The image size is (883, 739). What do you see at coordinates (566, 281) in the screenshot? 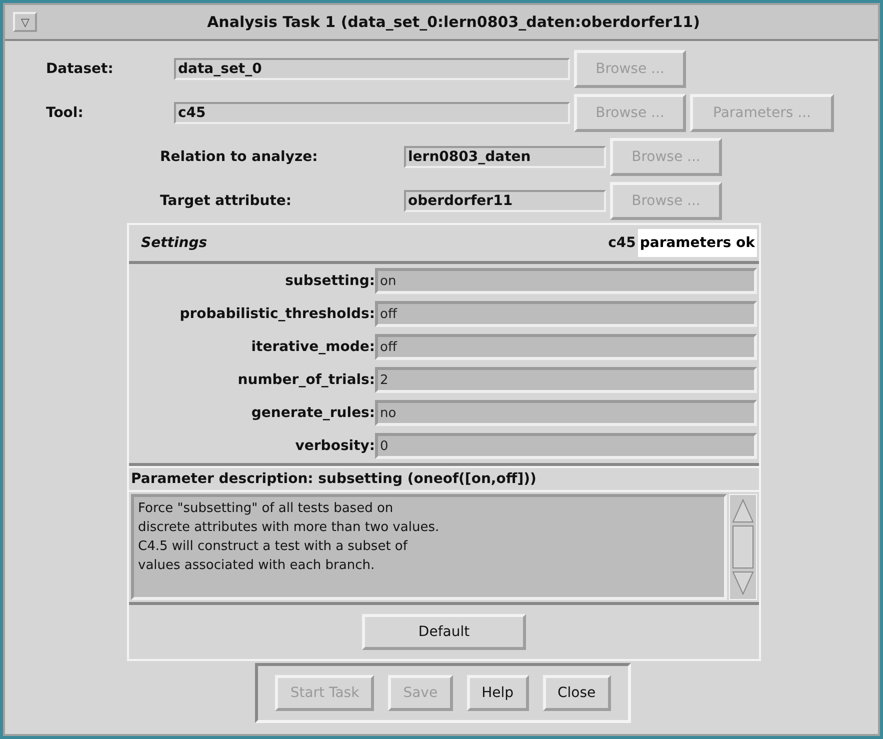
I see `parameter-field: on` at bounding box center [566, 281].